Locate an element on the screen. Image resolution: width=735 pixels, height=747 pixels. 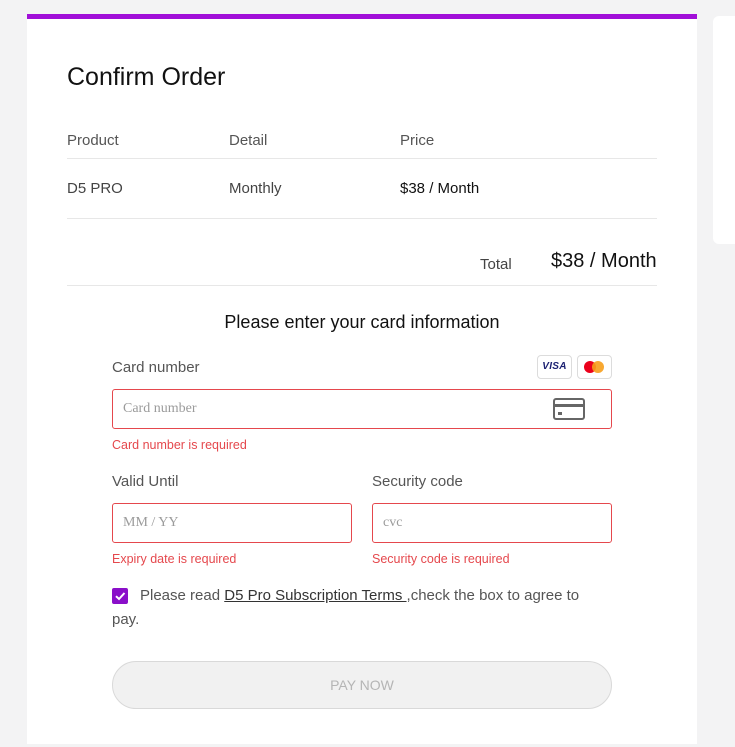
order-detail: Monthly is located at coordinates (255, 188).